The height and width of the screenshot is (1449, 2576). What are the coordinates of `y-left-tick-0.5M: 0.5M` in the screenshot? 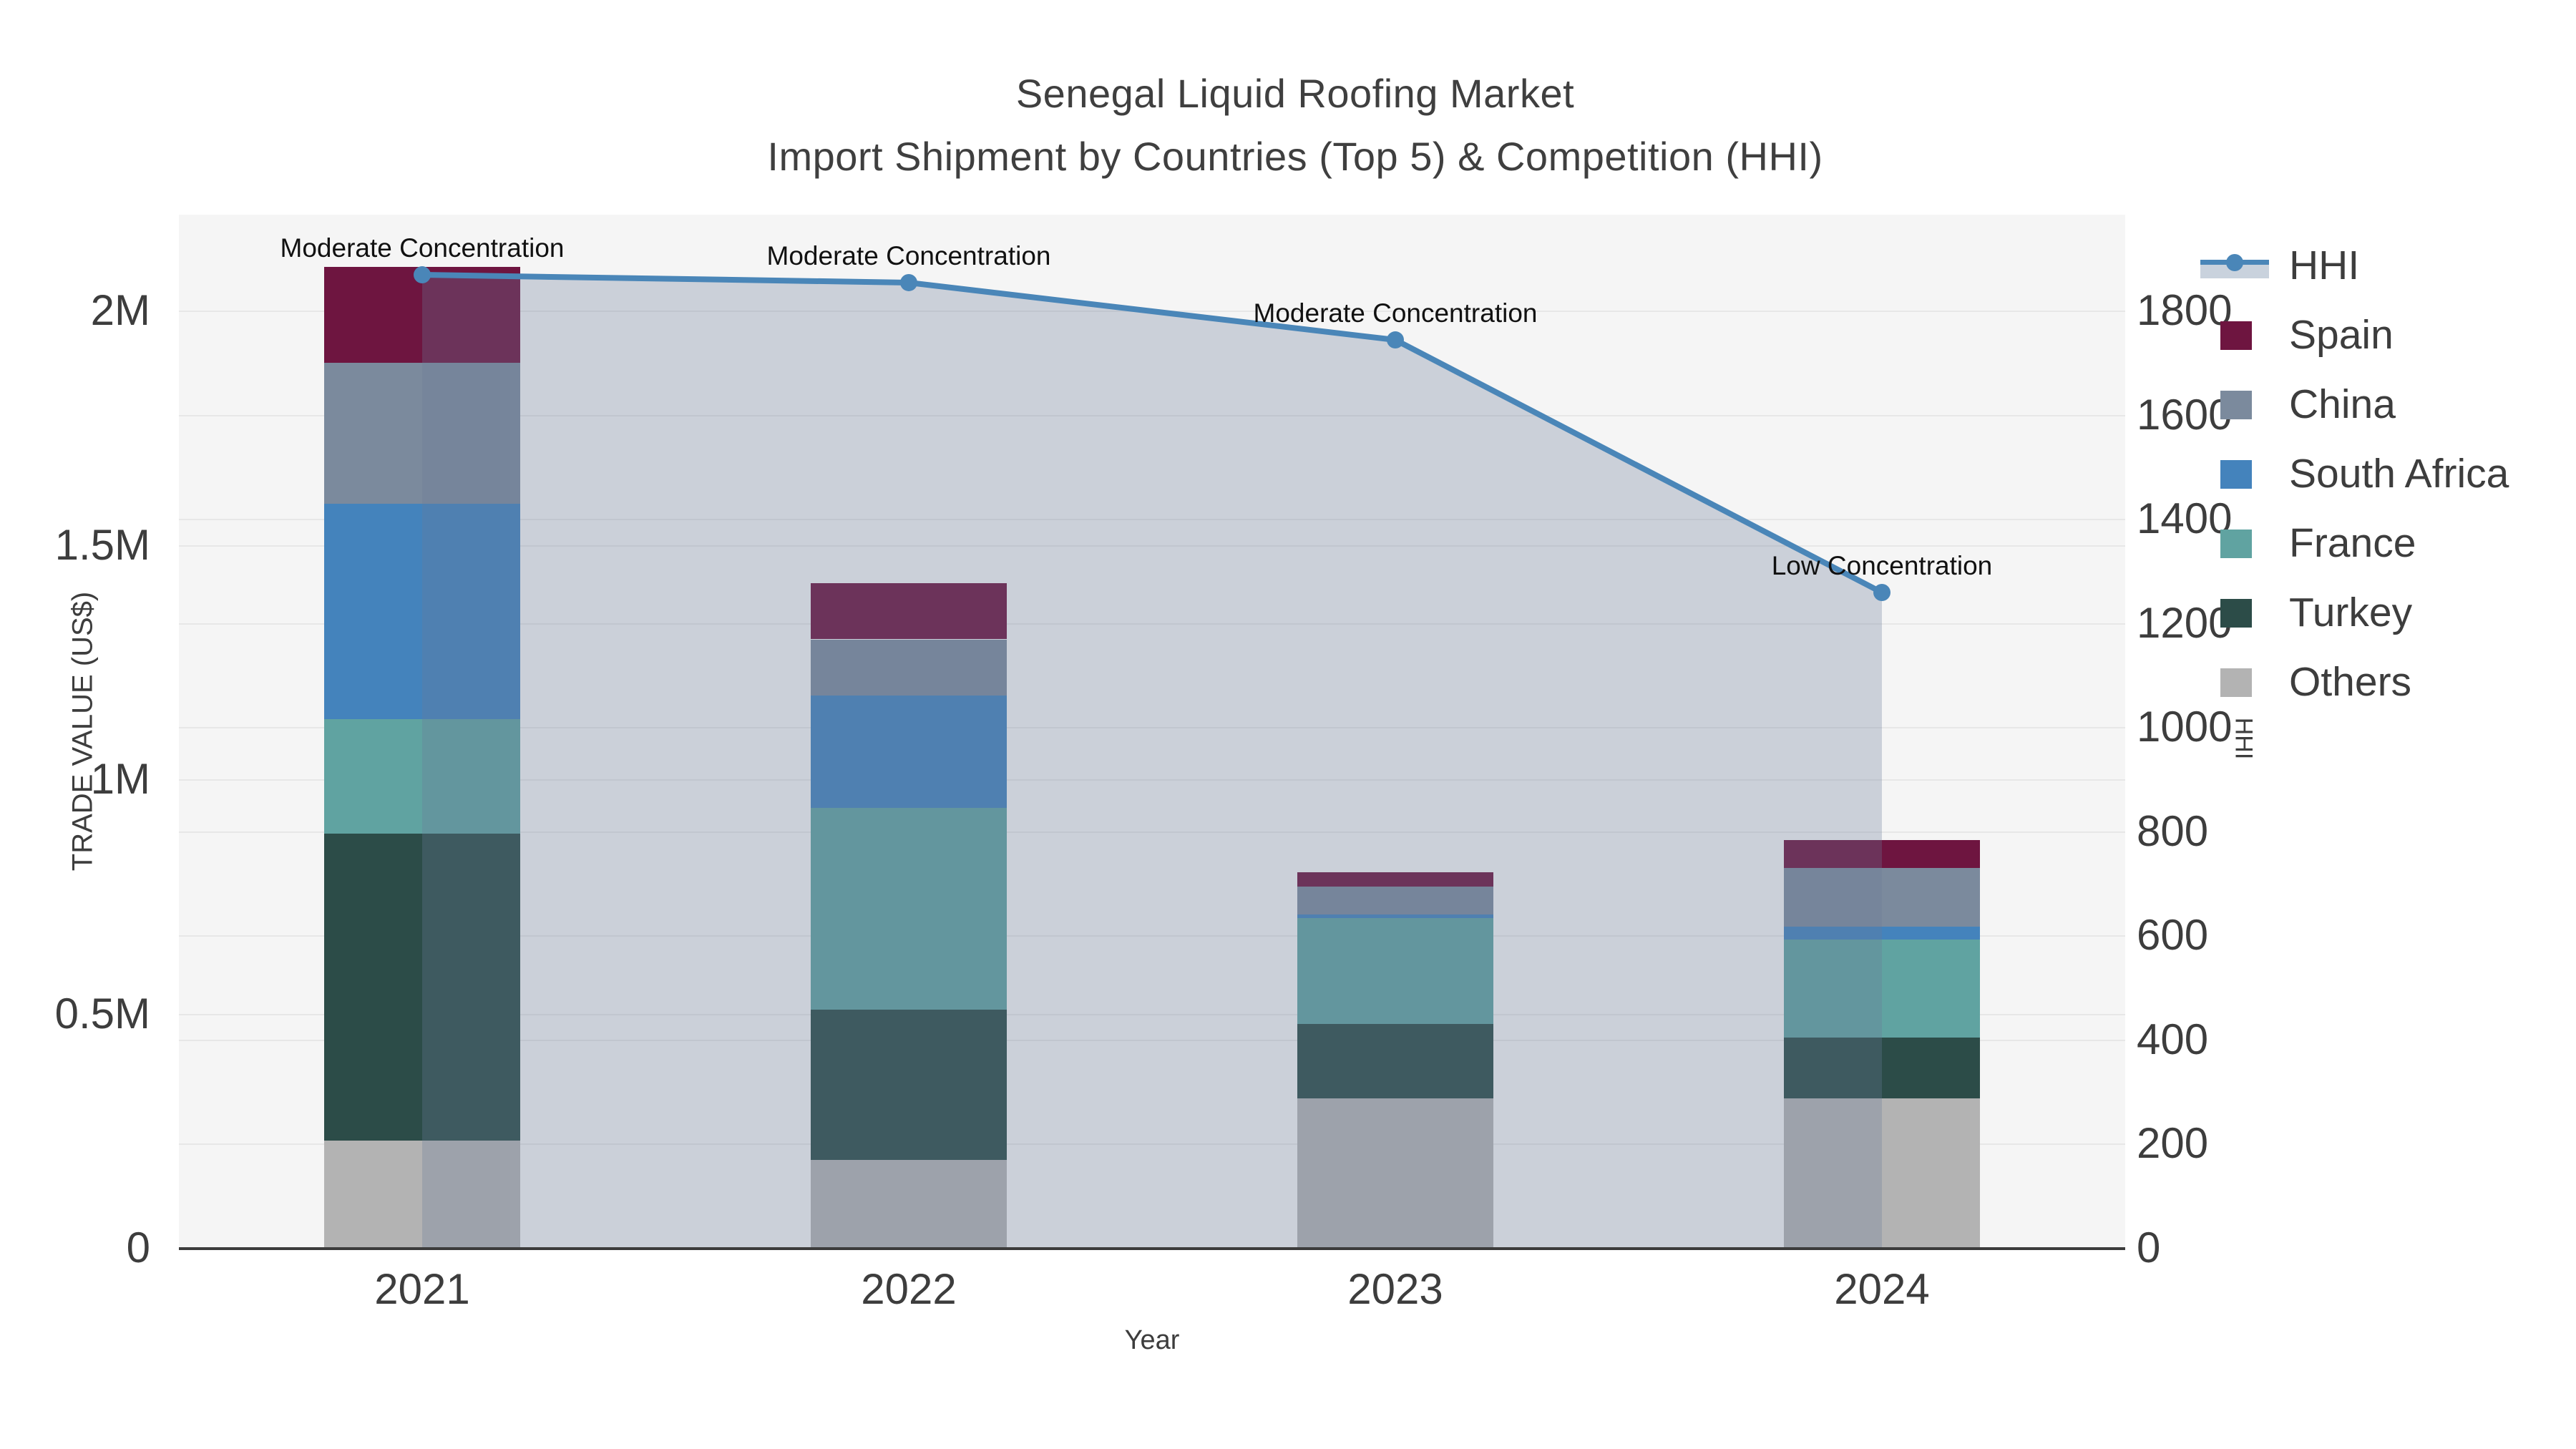 It's located at (102, 1013).